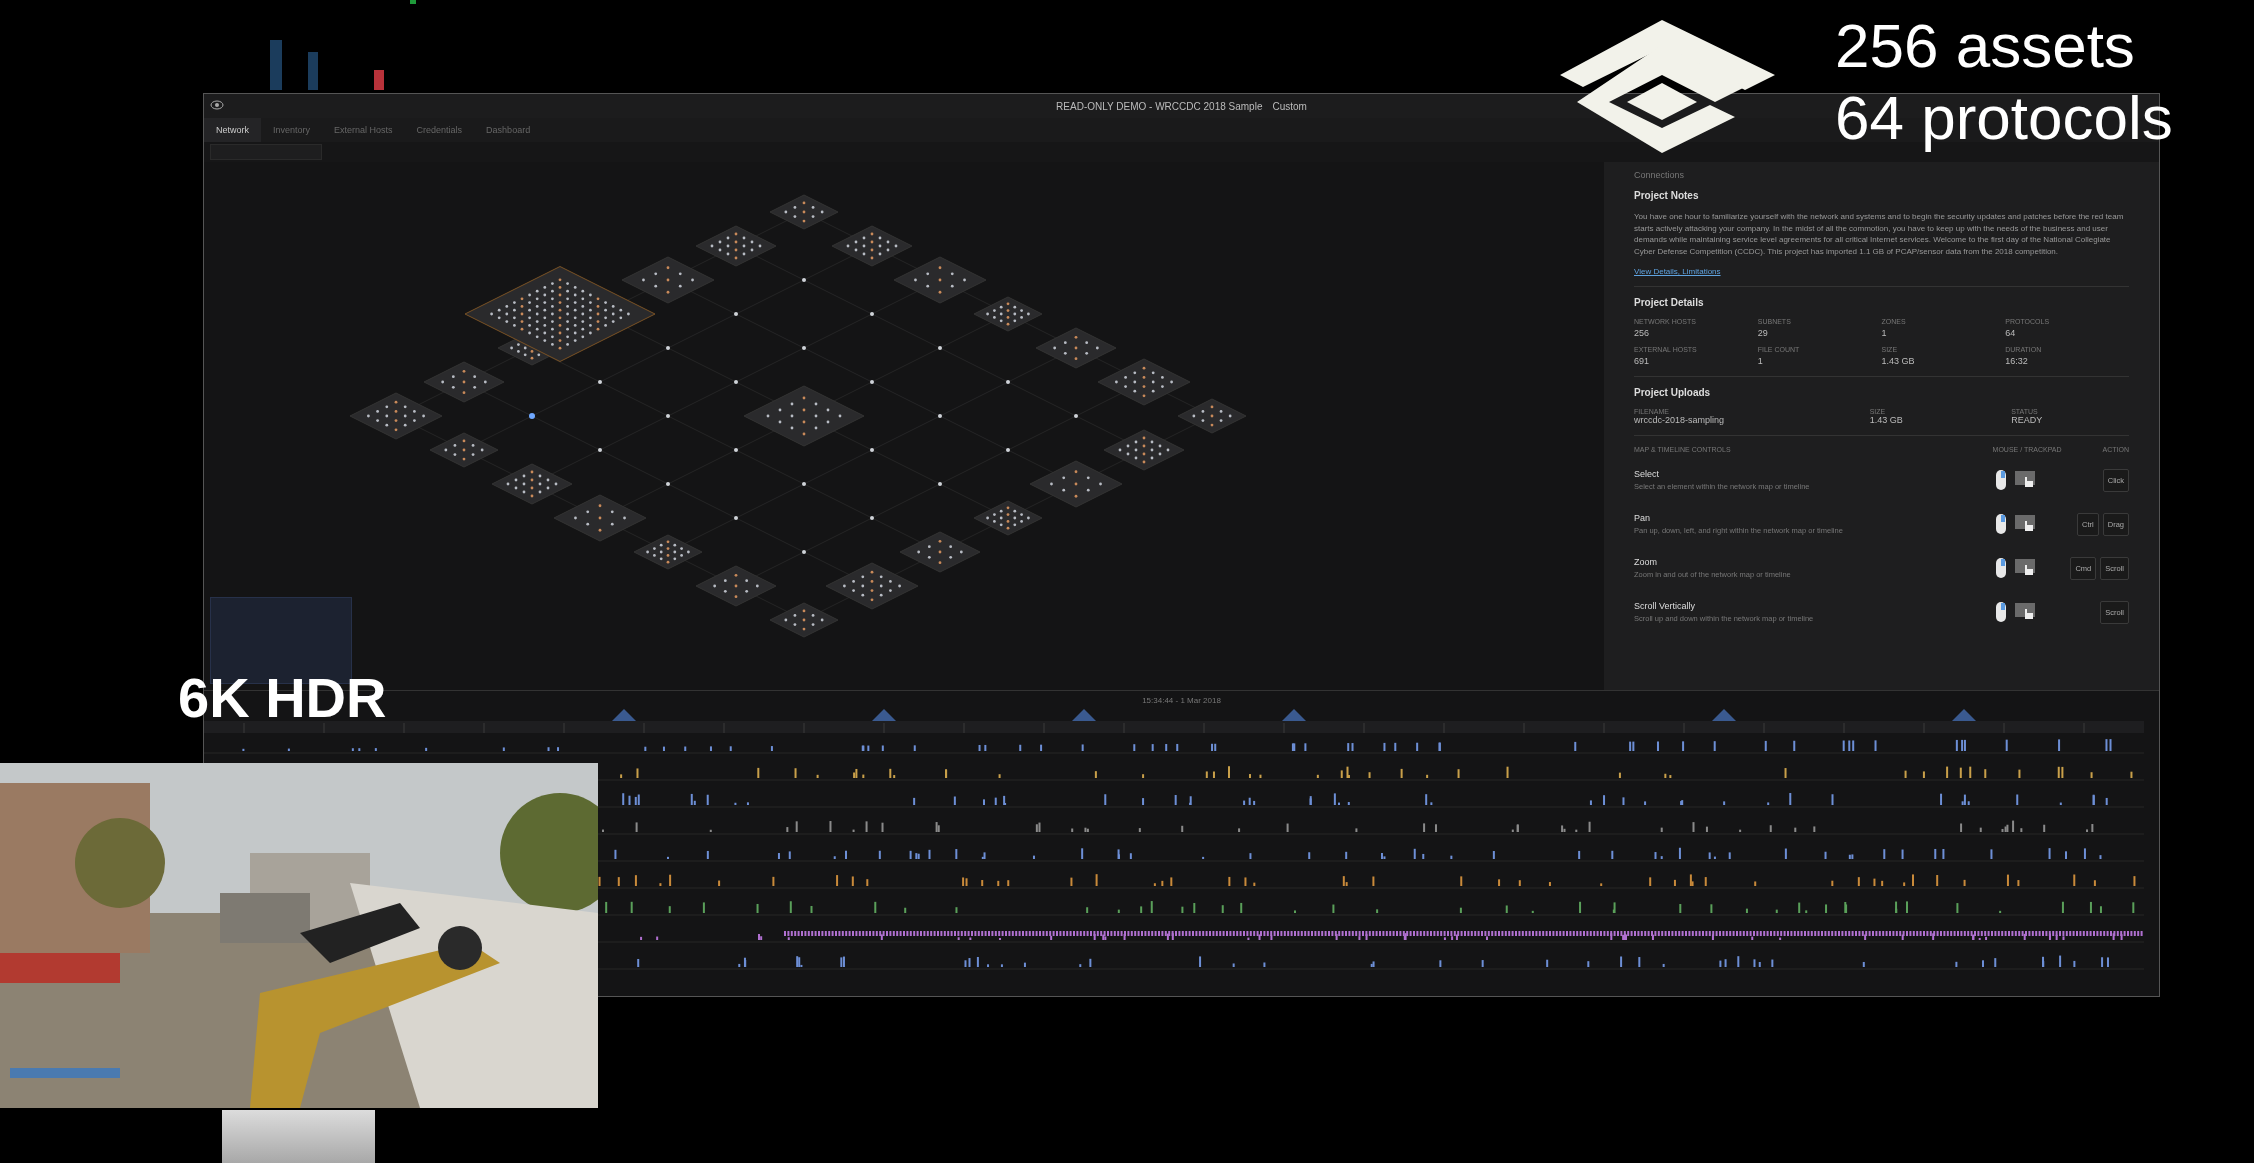  Describe the element at coordinates (1898, 361) in the screenshot. I see `stat-value: 1.43 GB` at that location.